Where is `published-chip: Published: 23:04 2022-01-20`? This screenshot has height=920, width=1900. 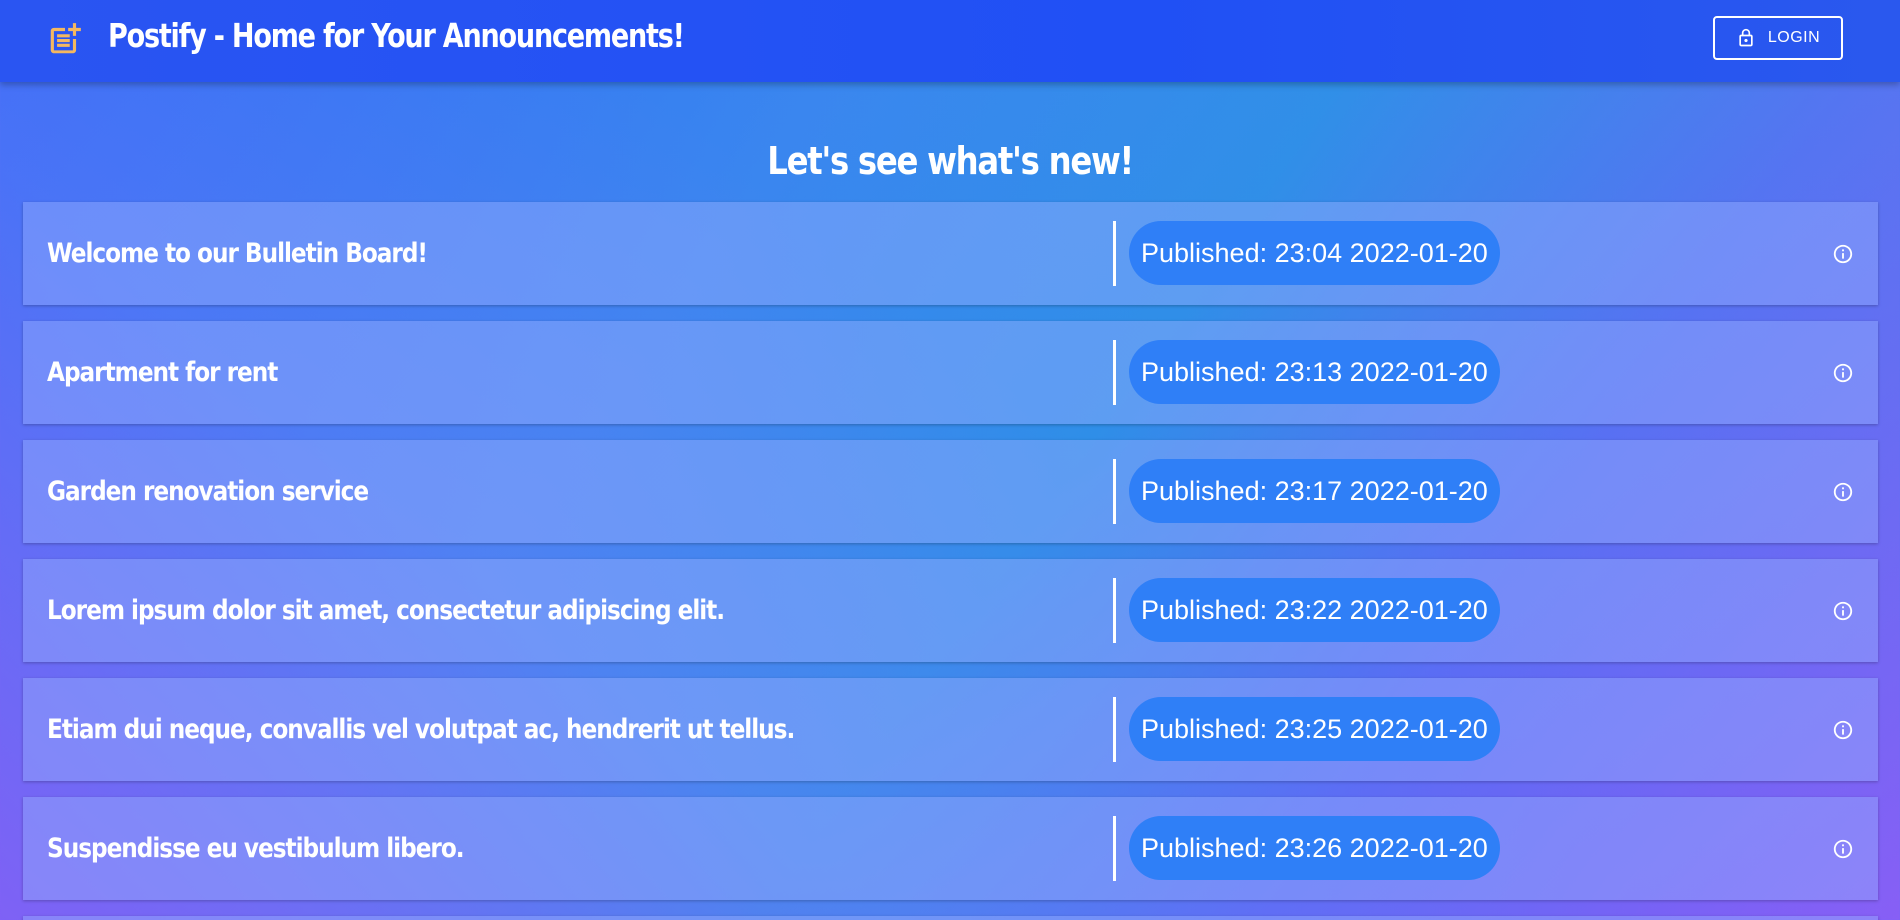
published-chip: Published: 23:04 2022-01-20 is located at coordinates (1314, 253).